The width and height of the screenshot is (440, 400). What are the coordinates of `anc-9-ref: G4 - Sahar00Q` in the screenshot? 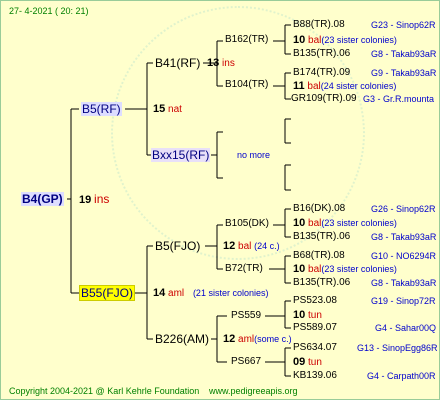 It's located at (406, 328).